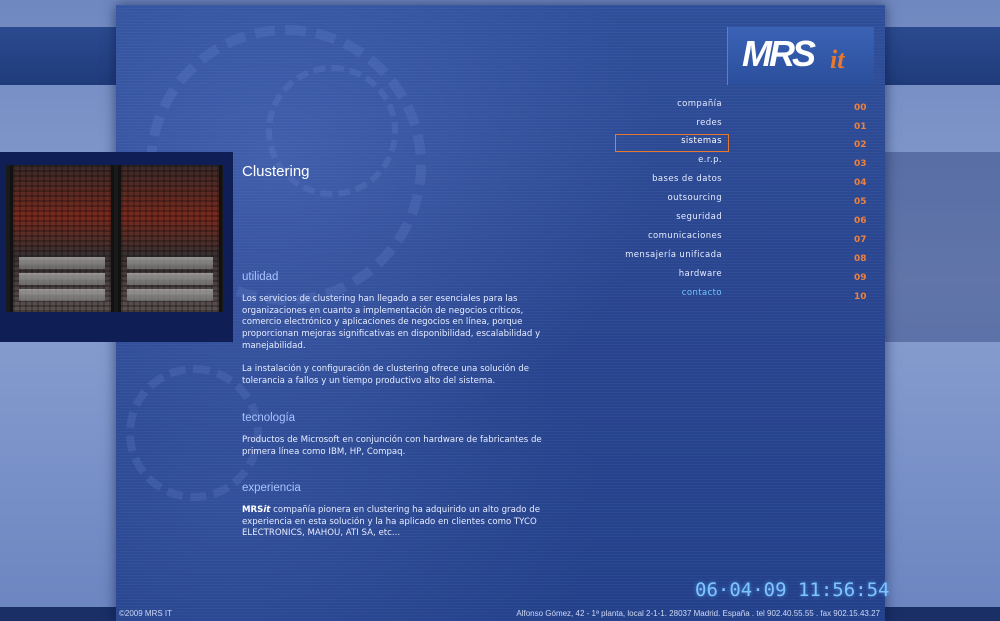  Describe the element at coordinates (860, 221) in the screenshot. I see `nav-number: 06` at that location.